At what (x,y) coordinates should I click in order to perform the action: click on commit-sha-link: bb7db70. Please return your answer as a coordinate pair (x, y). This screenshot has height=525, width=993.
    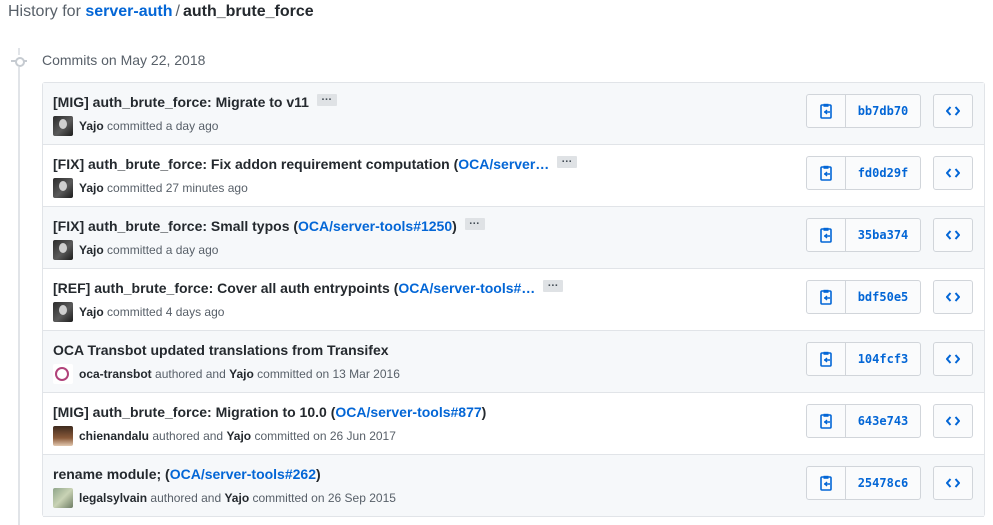
    Looking at the image, I should click on (883, 111).